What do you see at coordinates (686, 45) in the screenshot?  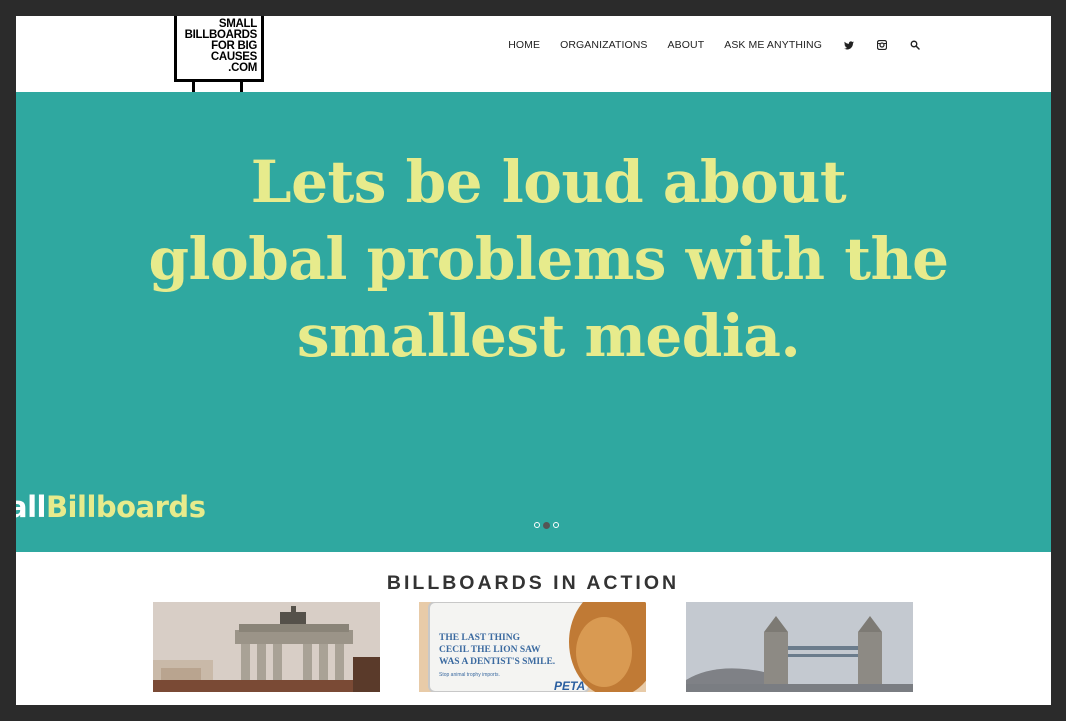 I see `nav-about: ABOUT` at bounding box center [686, 45].